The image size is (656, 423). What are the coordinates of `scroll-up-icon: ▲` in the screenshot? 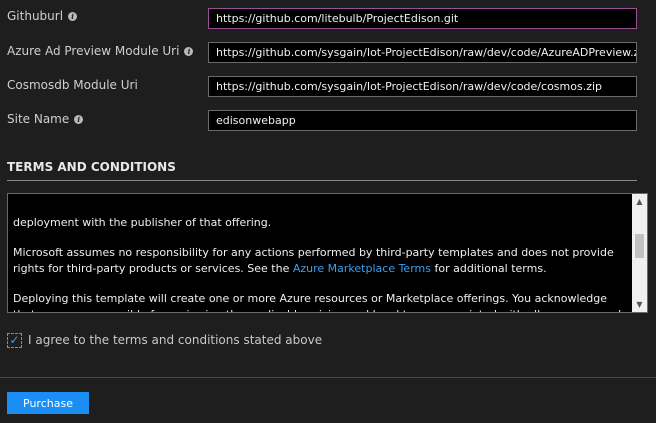 It's located at (639, 201).